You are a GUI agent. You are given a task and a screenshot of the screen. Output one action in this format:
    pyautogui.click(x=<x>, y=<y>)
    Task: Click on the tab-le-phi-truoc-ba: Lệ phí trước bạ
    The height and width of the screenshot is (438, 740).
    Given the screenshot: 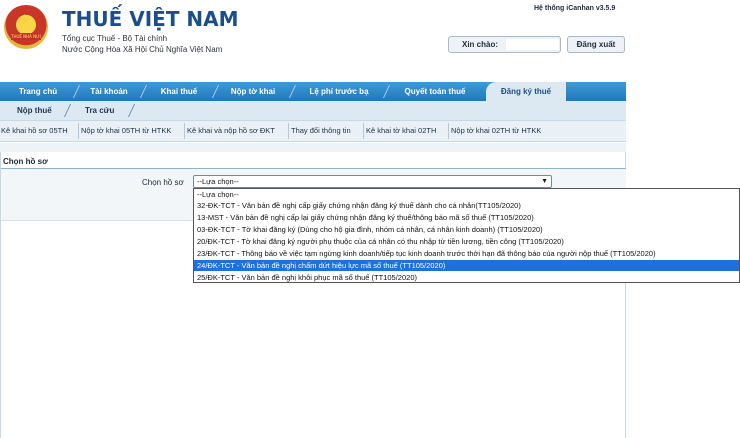 What is the action you would take?
    pyautogui.click(x=339, y=91)
    